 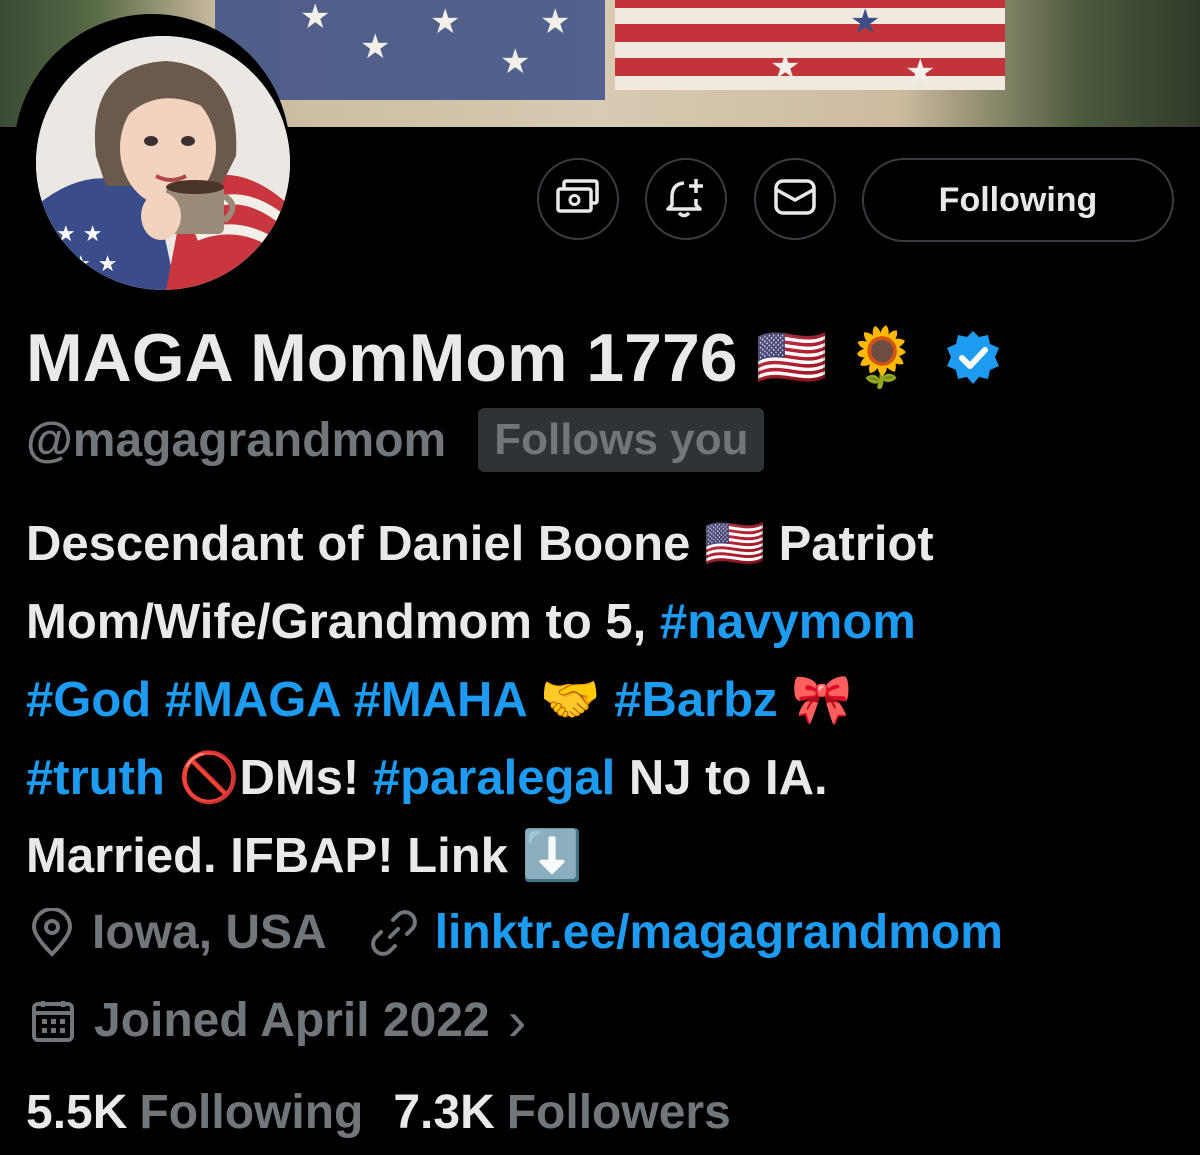 I want to click on profile-meta-row: Iowa, USA linktr.ee/magagrandmom, so click(x=516, y=932).